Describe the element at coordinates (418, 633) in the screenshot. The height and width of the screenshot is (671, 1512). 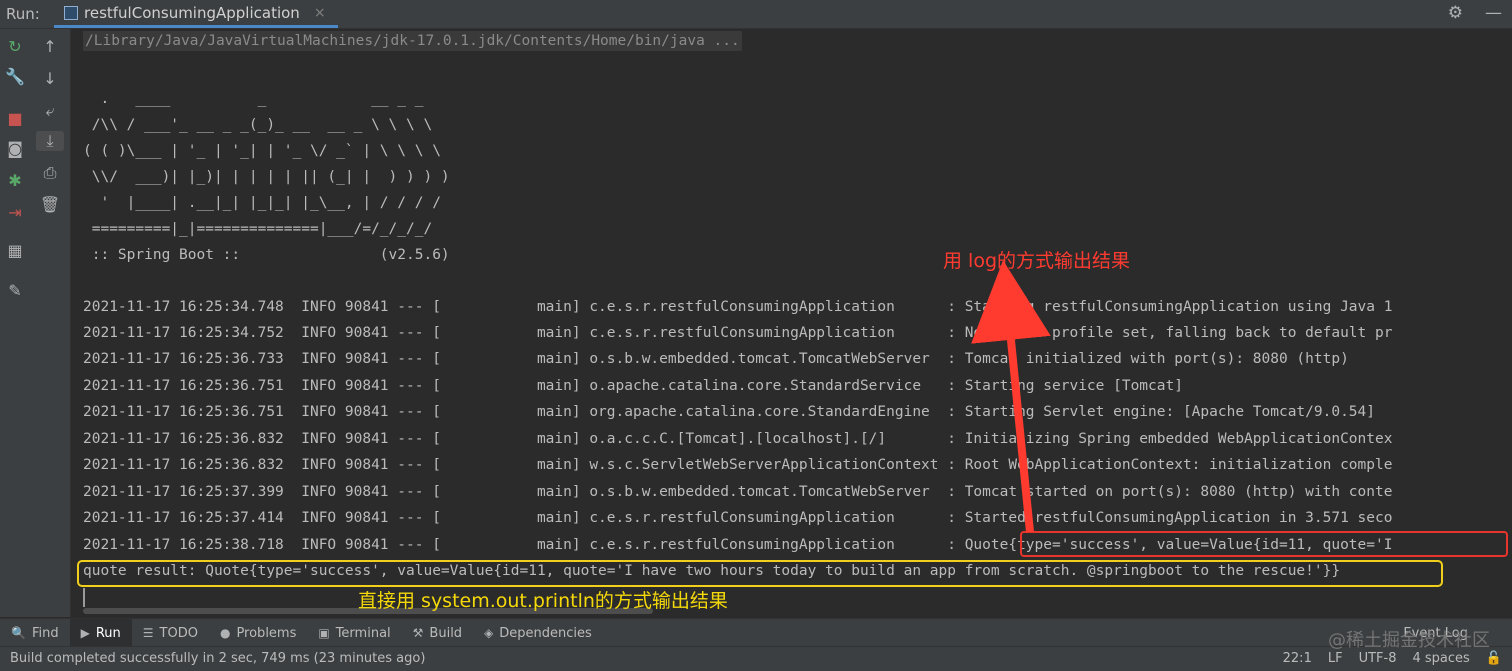
I see `hammer-icon: ⚒` at that location.